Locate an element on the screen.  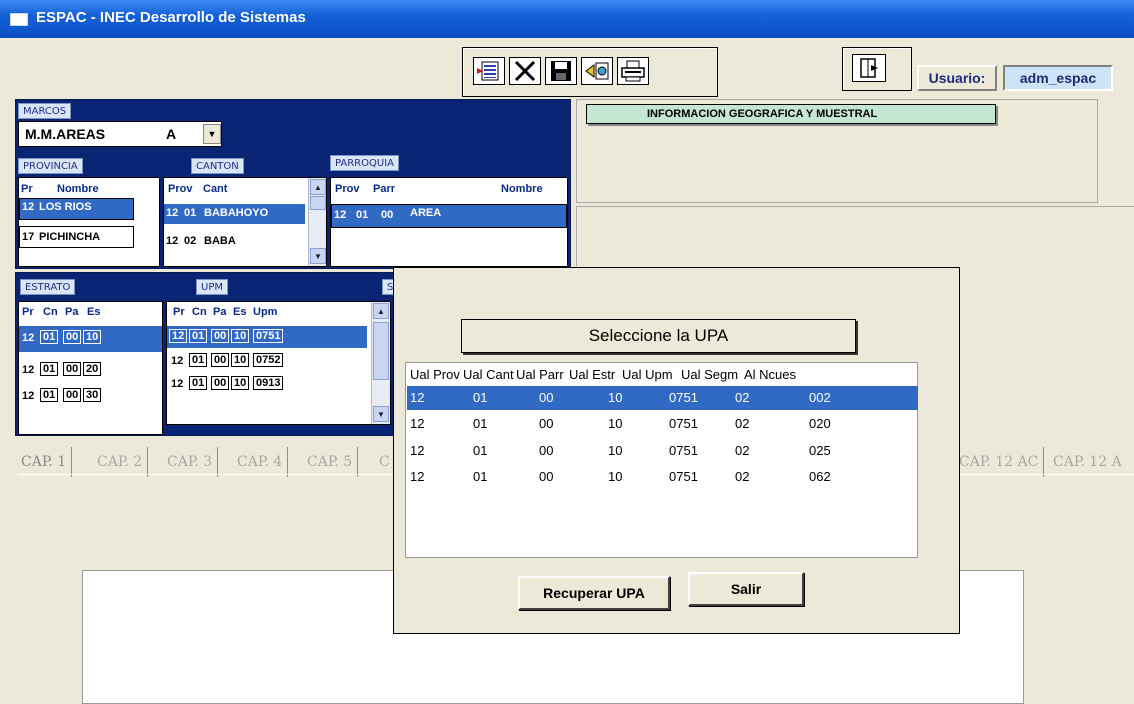
tab-cap-6: C is located at coordinates (384, 462).